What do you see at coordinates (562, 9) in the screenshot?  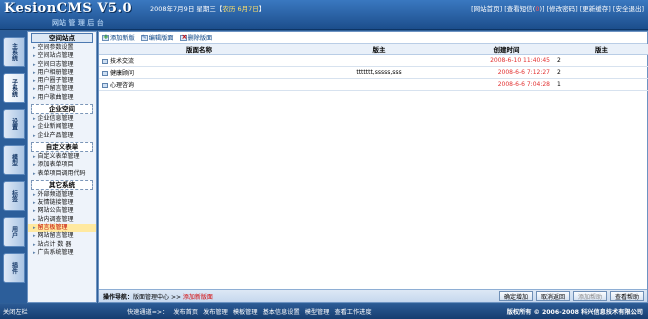 I see `change-password-link: [修改密码]` at bounding box center [562, 9].